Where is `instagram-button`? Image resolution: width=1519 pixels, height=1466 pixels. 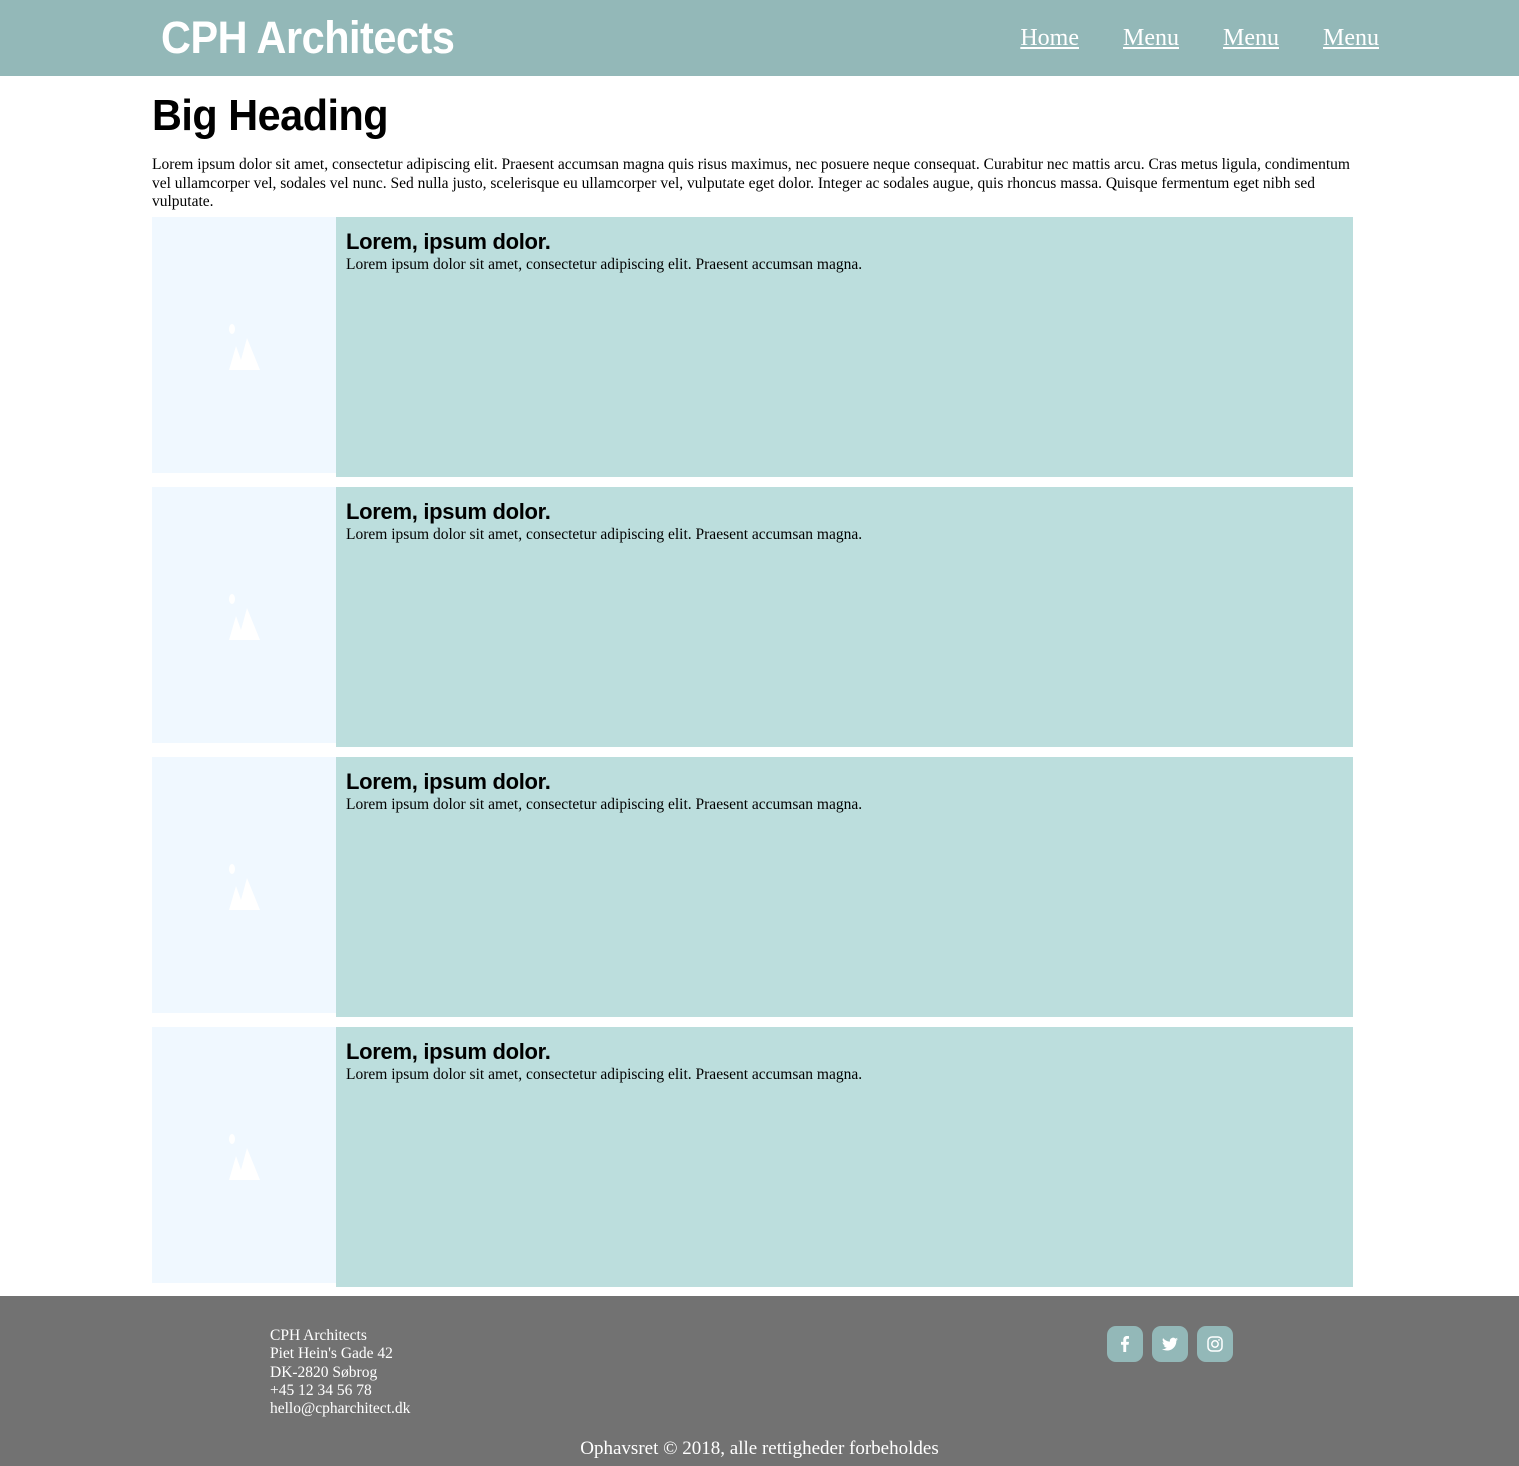
instagram-button is located at coordinates (1215, 1344).